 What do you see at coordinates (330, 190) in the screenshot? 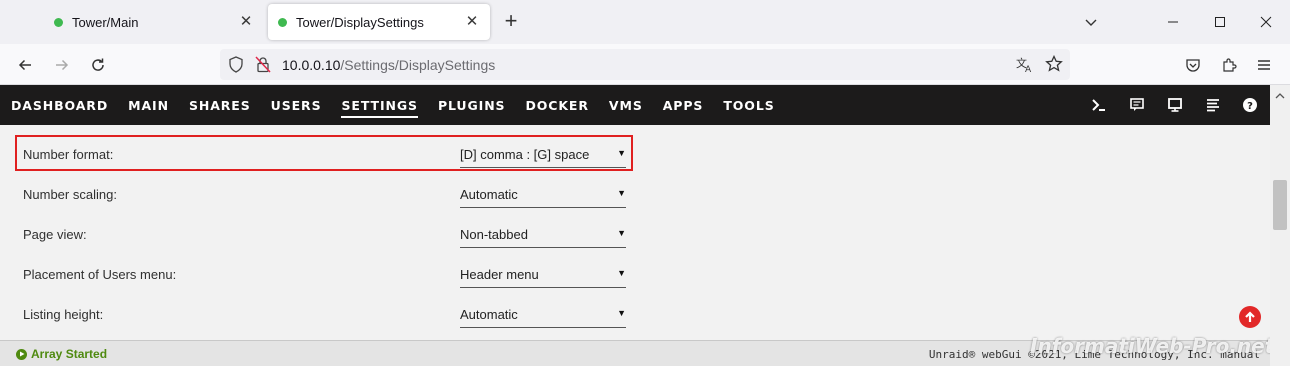
I see `setting-row-number-scaling: Number scaling: Automatic ▼` at bounding box center [330, 190].